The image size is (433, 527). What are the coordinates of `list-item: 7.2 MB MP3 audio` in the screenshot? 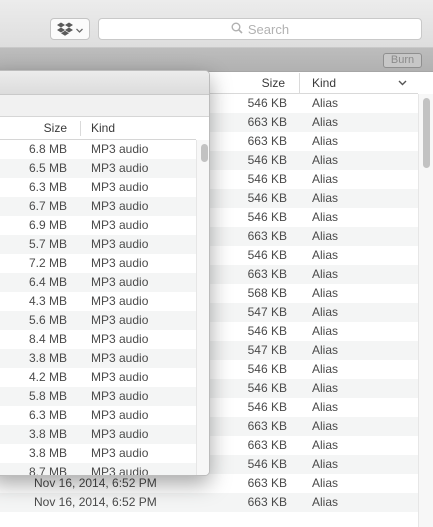 It's located at (98, 263).